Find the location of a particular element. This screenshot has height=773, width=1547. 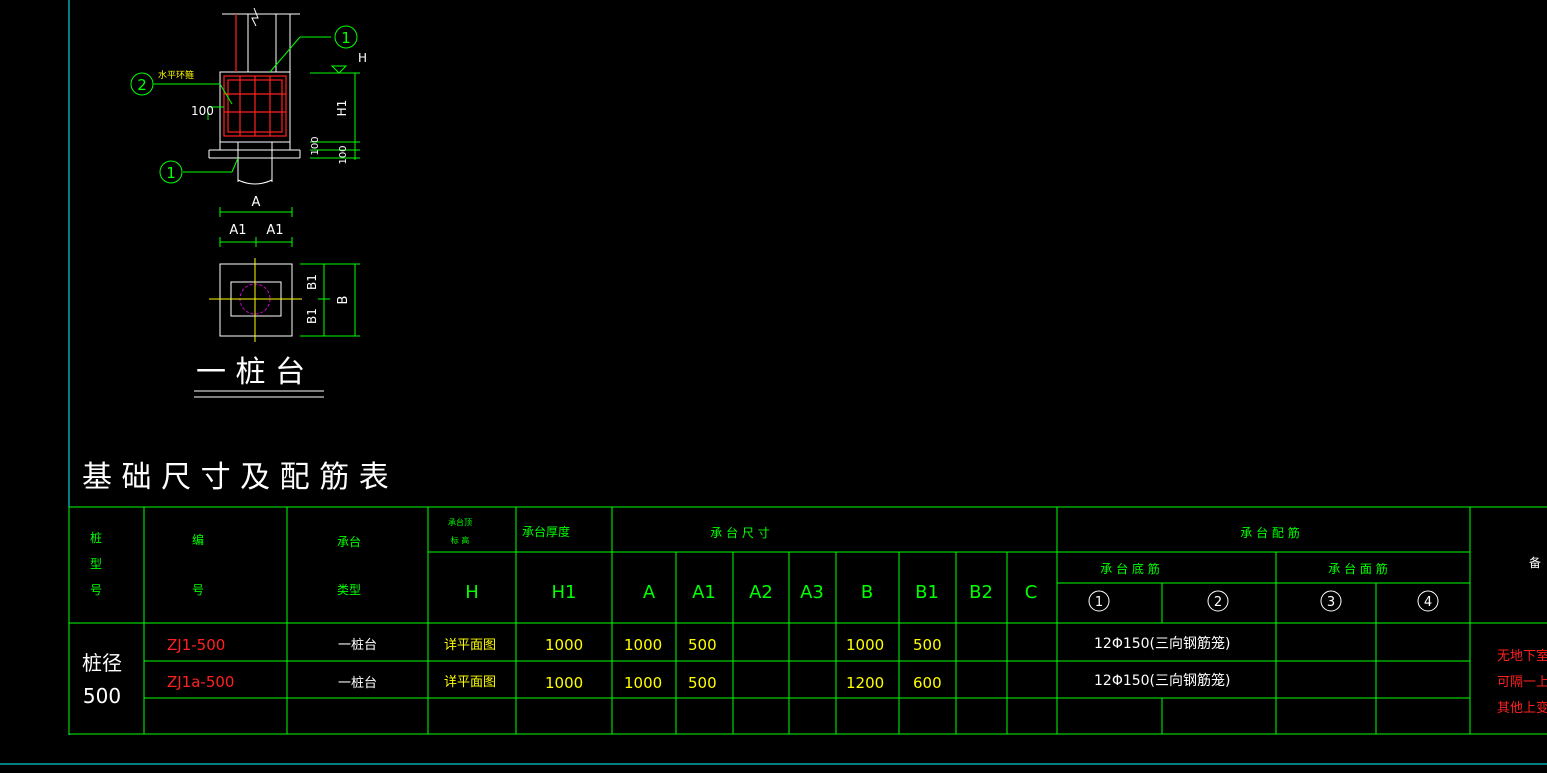

remark-line-2: 可隔一上室 is located at coordinates (1522, 682).